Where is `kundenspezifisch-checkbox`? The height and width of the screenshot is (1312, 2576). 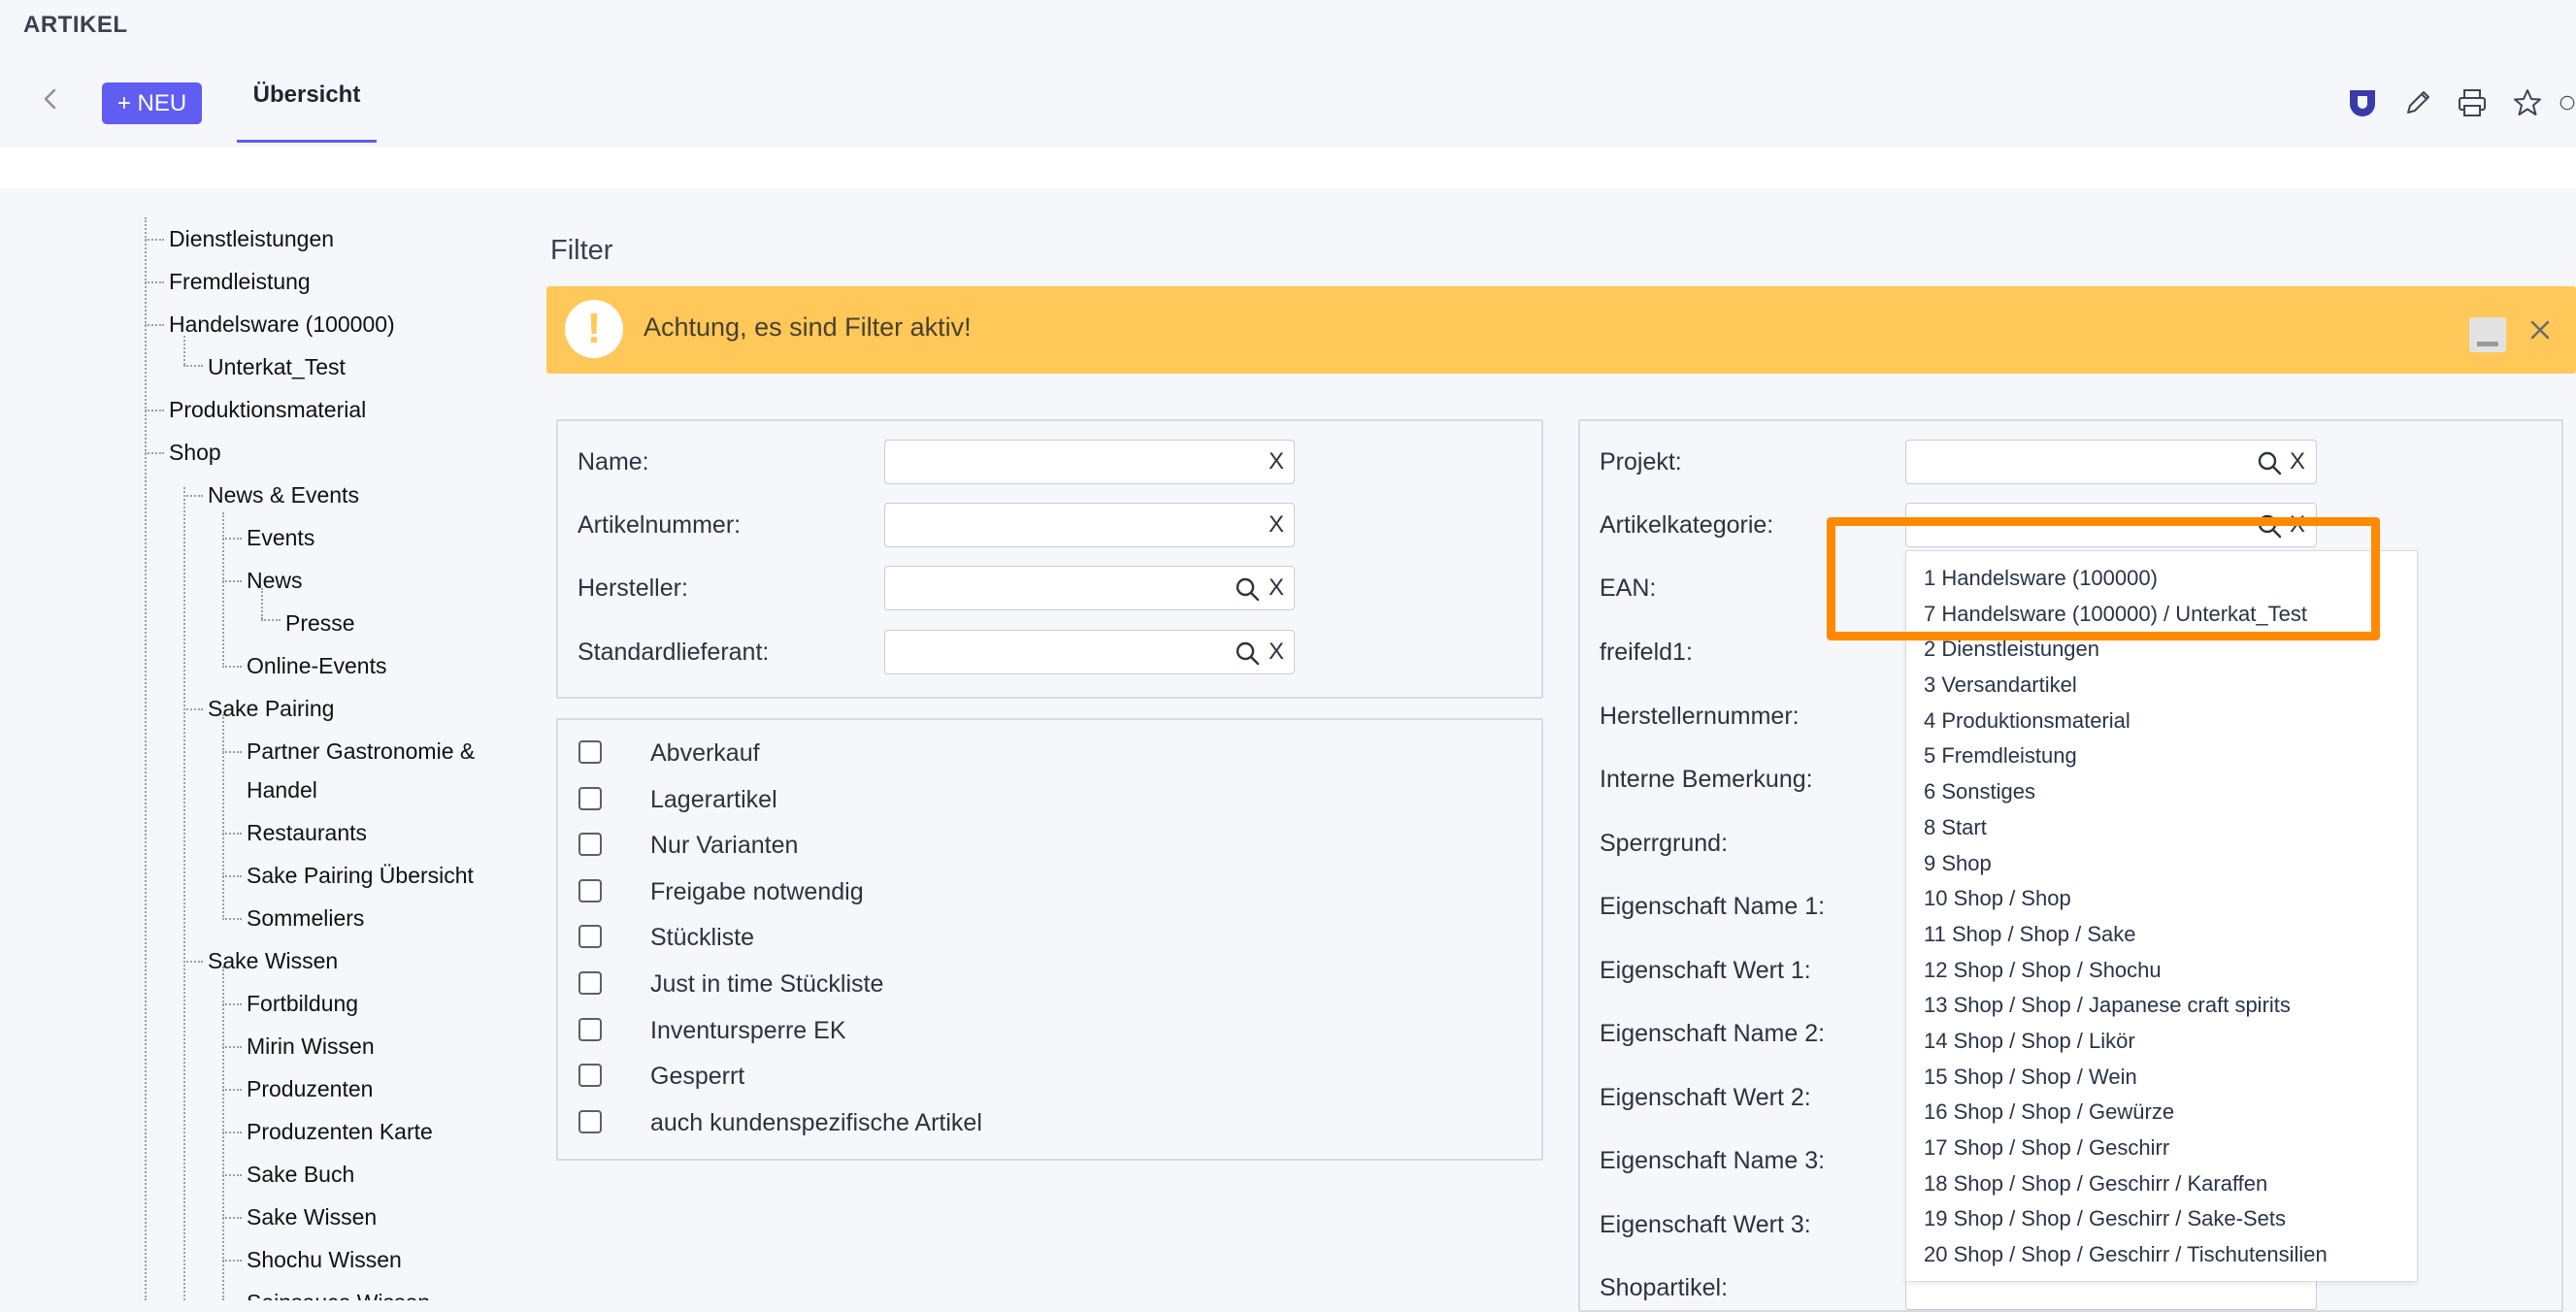 kundenspezifisch-checkbox is located at coordinates (590, 1121).